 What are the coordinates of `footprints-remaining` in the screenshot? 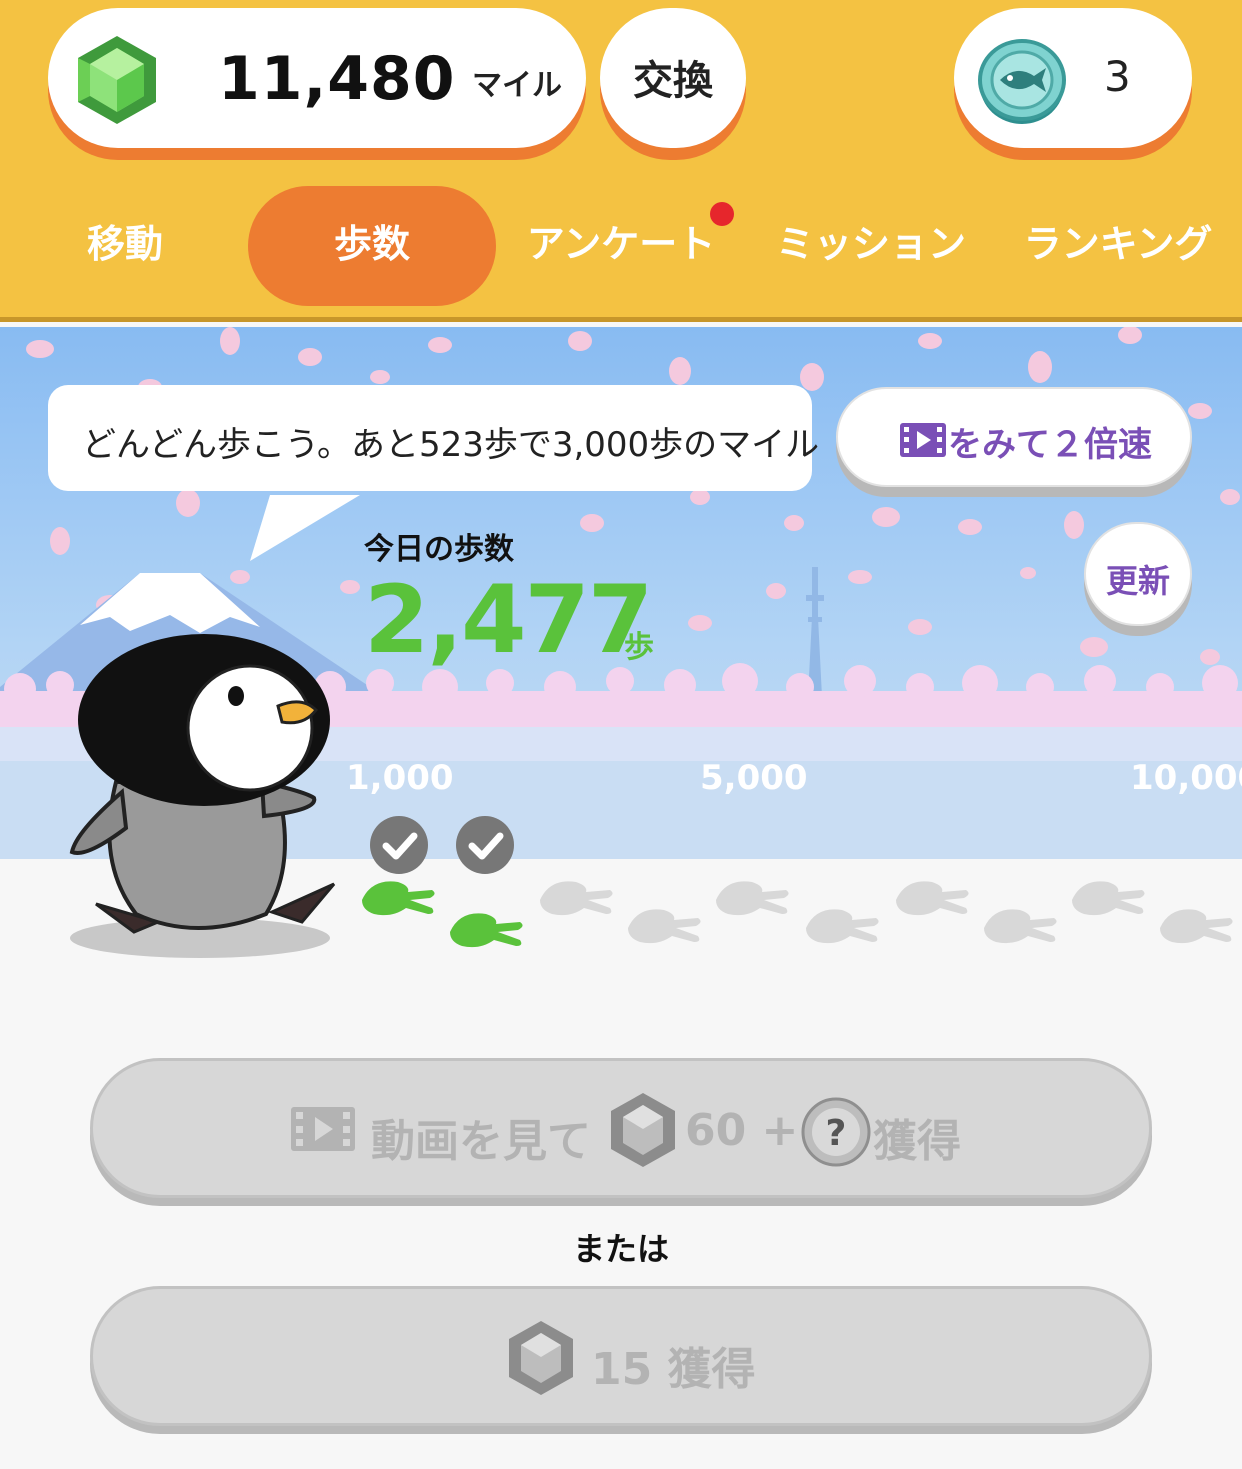 It's located at (886, 912).